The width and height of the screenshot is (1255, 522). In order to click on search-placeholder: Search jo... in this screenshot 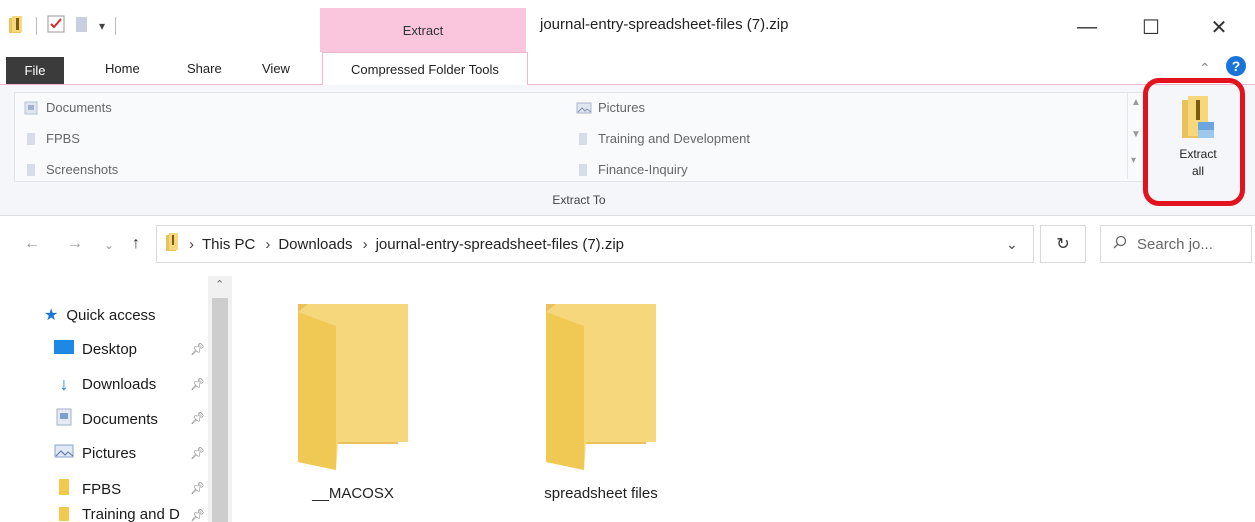, I will do `click(1175, 244)`.